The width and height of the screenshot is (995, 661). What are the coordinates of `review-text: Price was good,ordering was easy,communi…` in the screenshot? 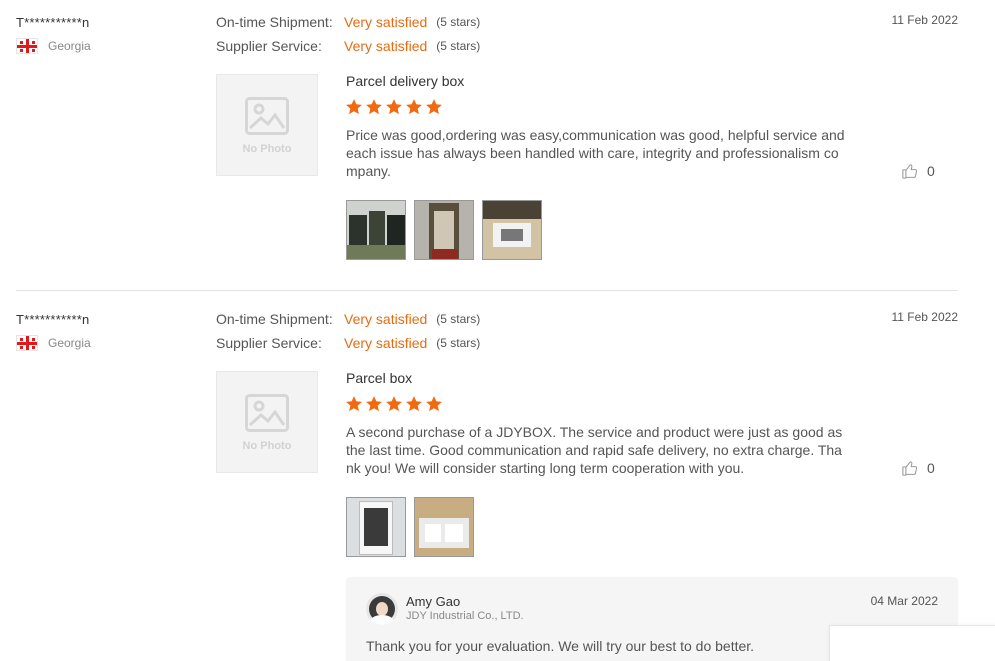 It's located at (595, 153).